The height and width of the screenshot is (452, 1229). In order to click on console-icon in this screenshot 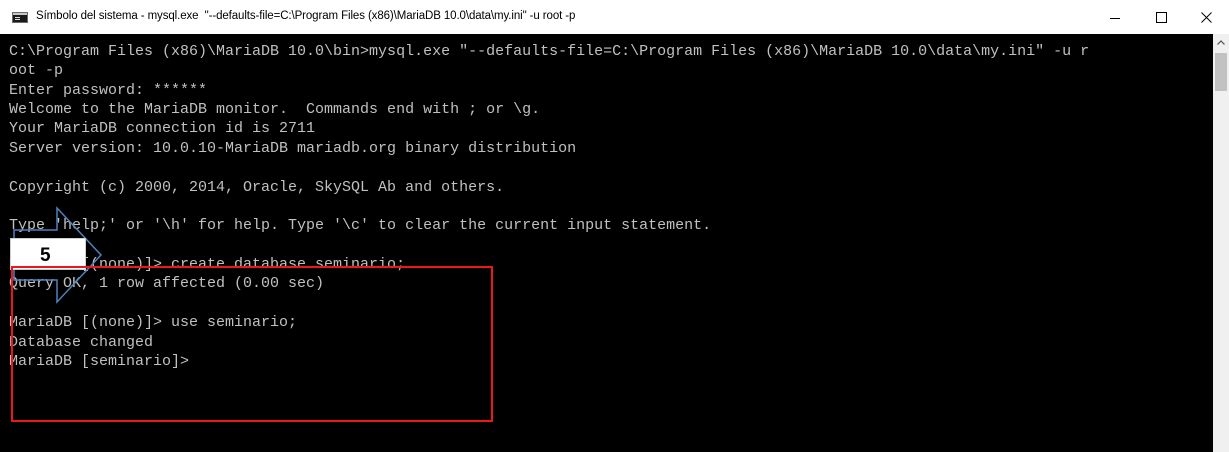, I will do `click(20, 17)`.